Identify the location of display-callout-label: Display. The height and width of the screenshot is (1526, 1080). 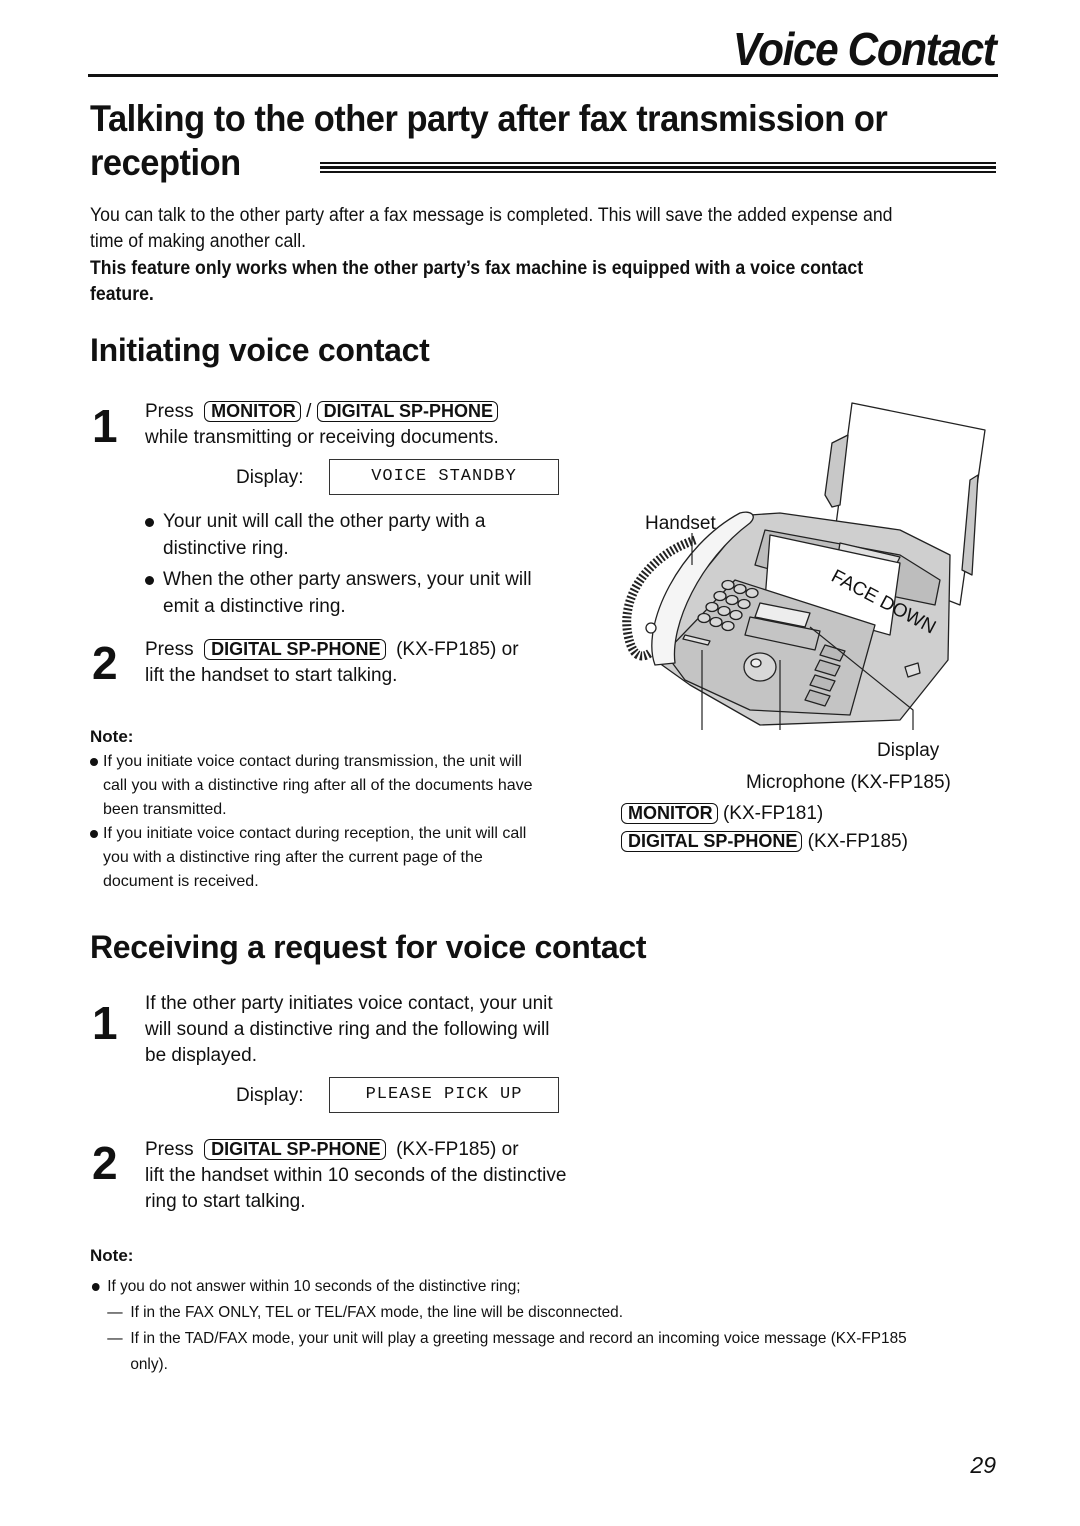
(908, 750).